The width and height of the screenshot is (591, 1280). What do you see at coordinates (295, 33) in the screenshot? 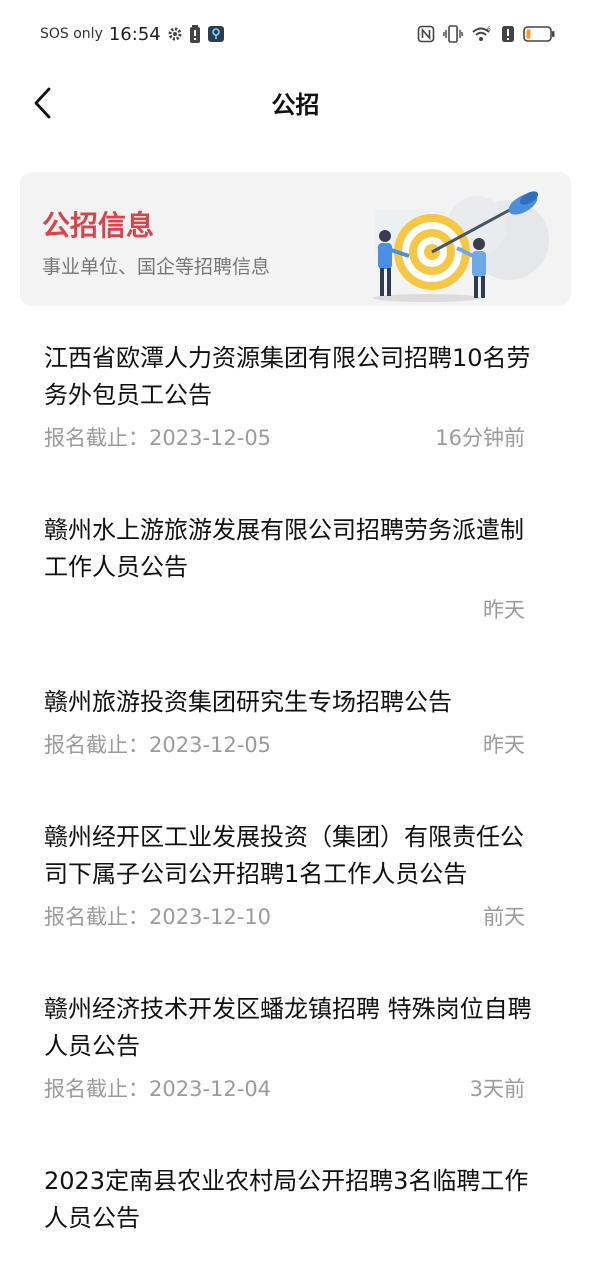
I see `status-bar: SOS only 16:54 6` at bounding box center [295, 33].